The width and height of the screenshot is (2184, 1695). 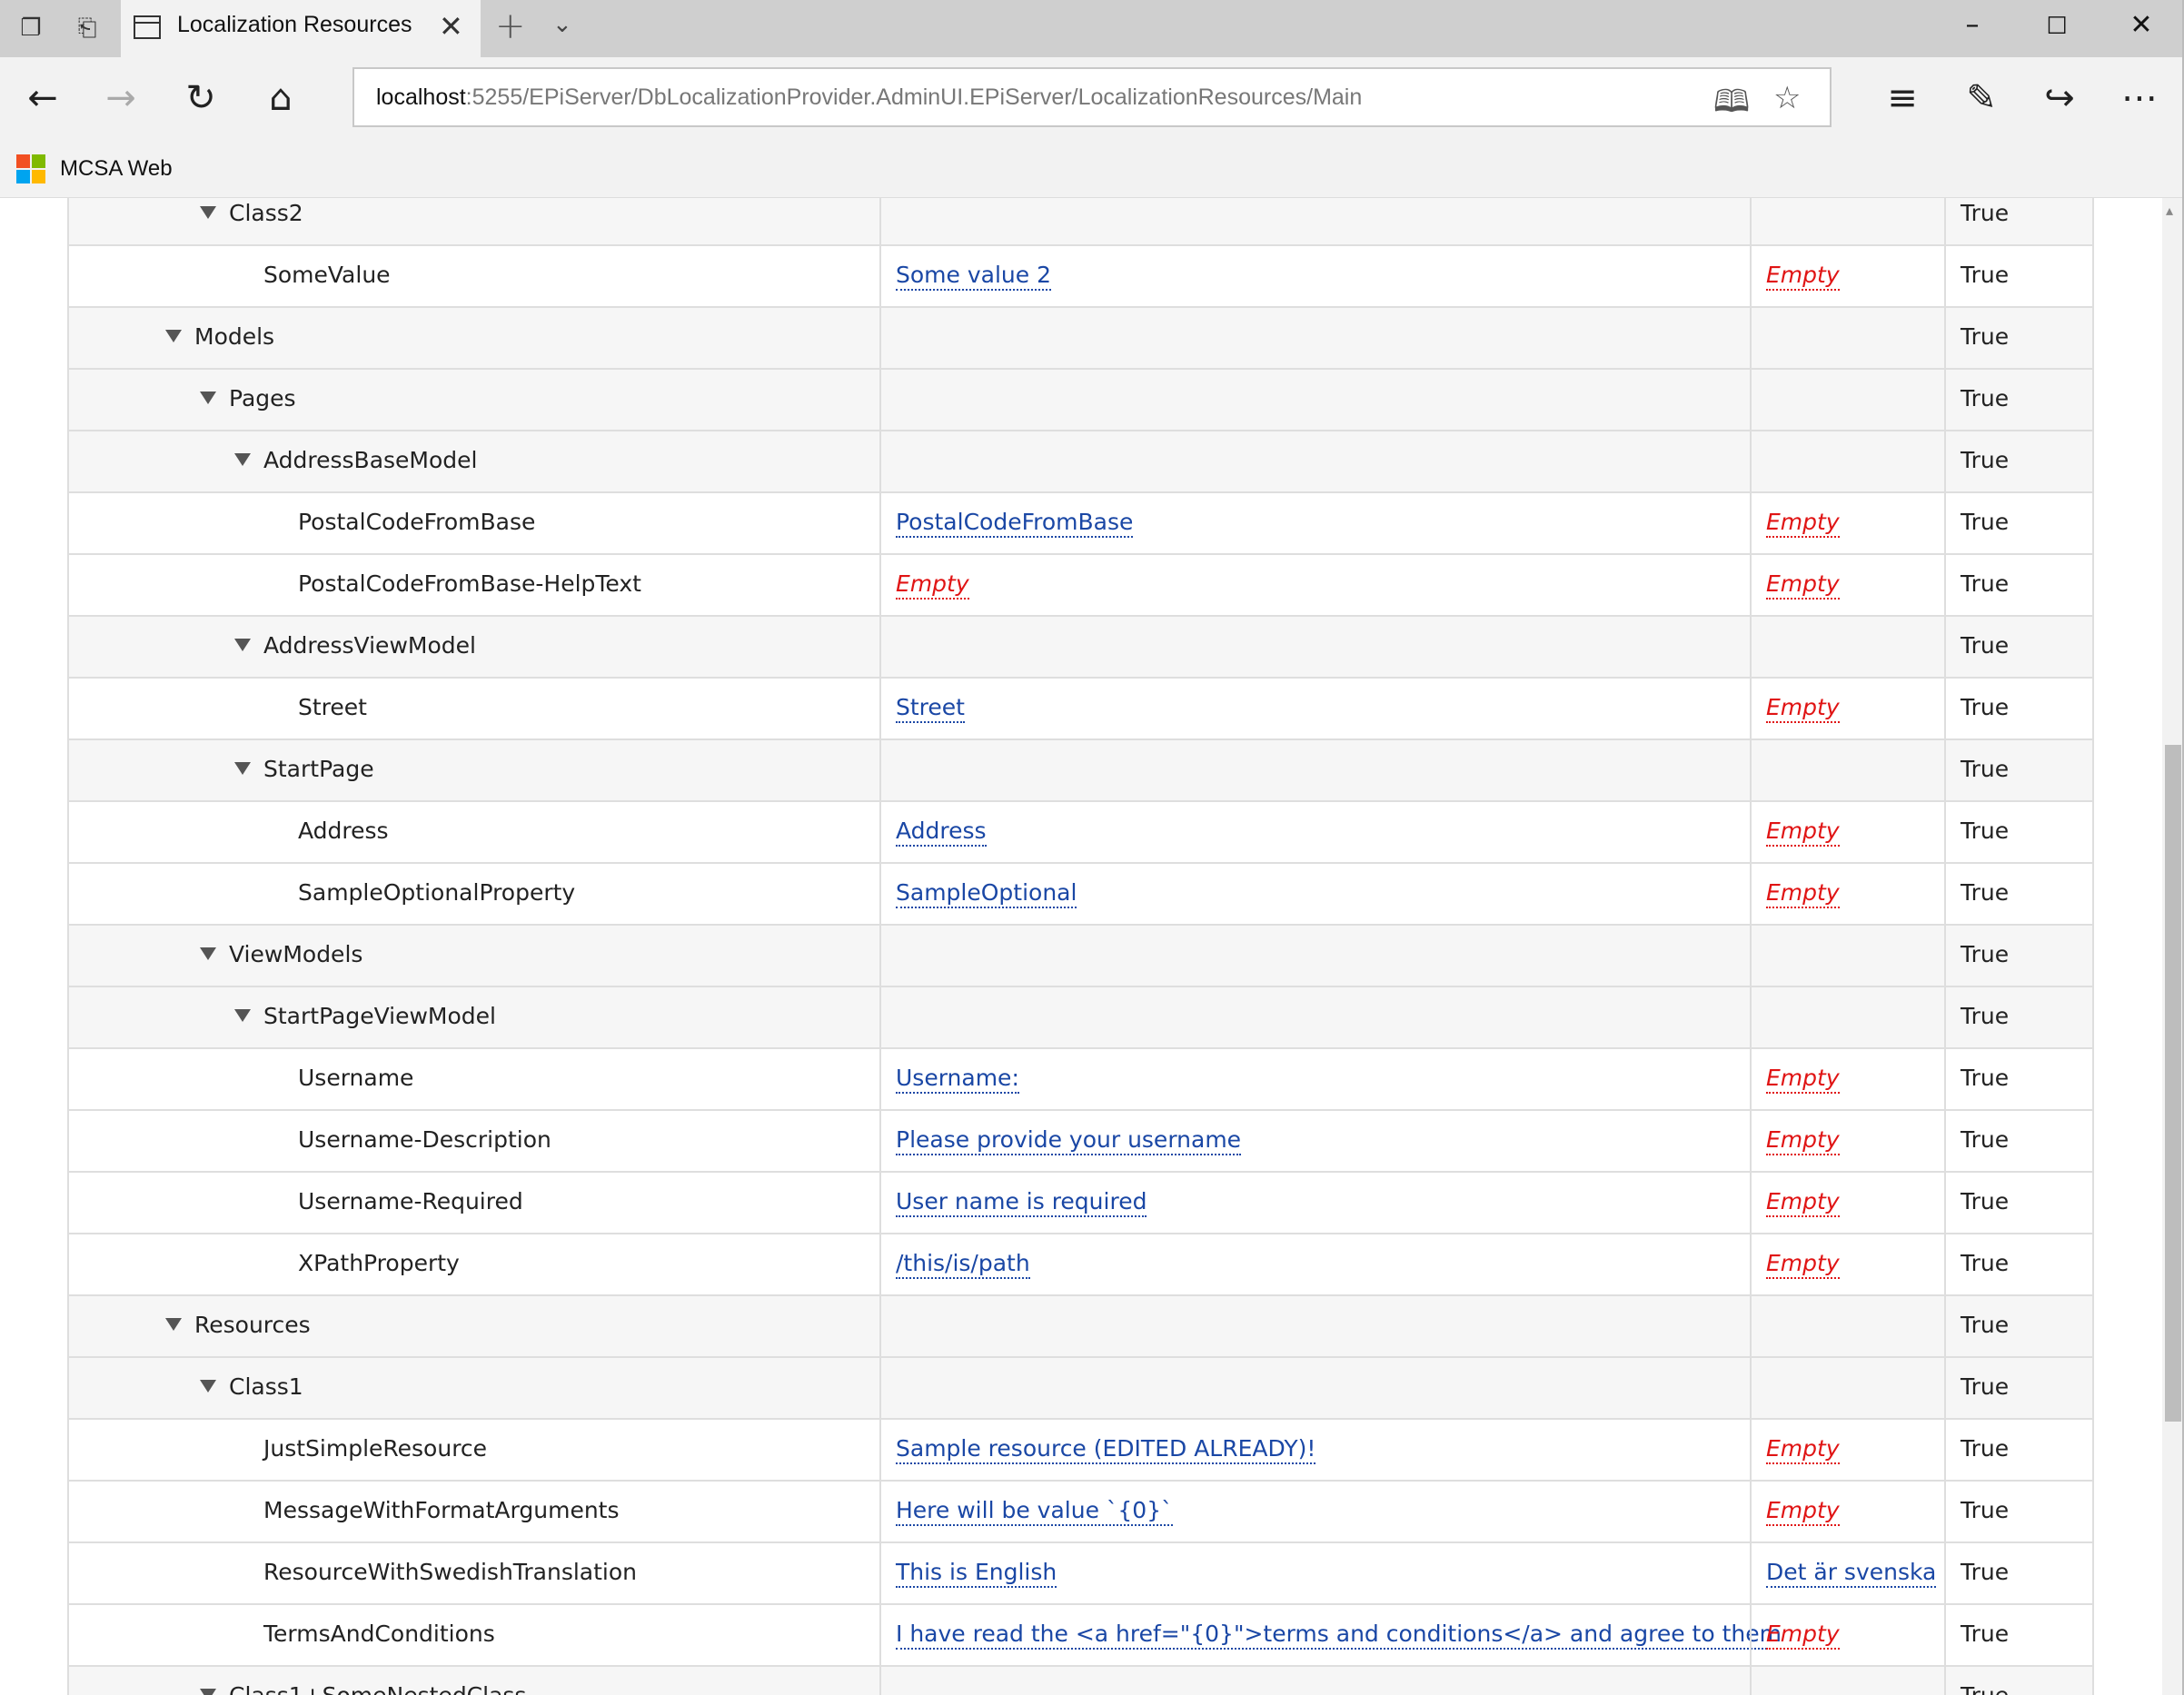 What do you see at coordinates (1080, 769) in the screenshot?
I see `table-group-row: StartPage True` at bounding box center [1080, 769].